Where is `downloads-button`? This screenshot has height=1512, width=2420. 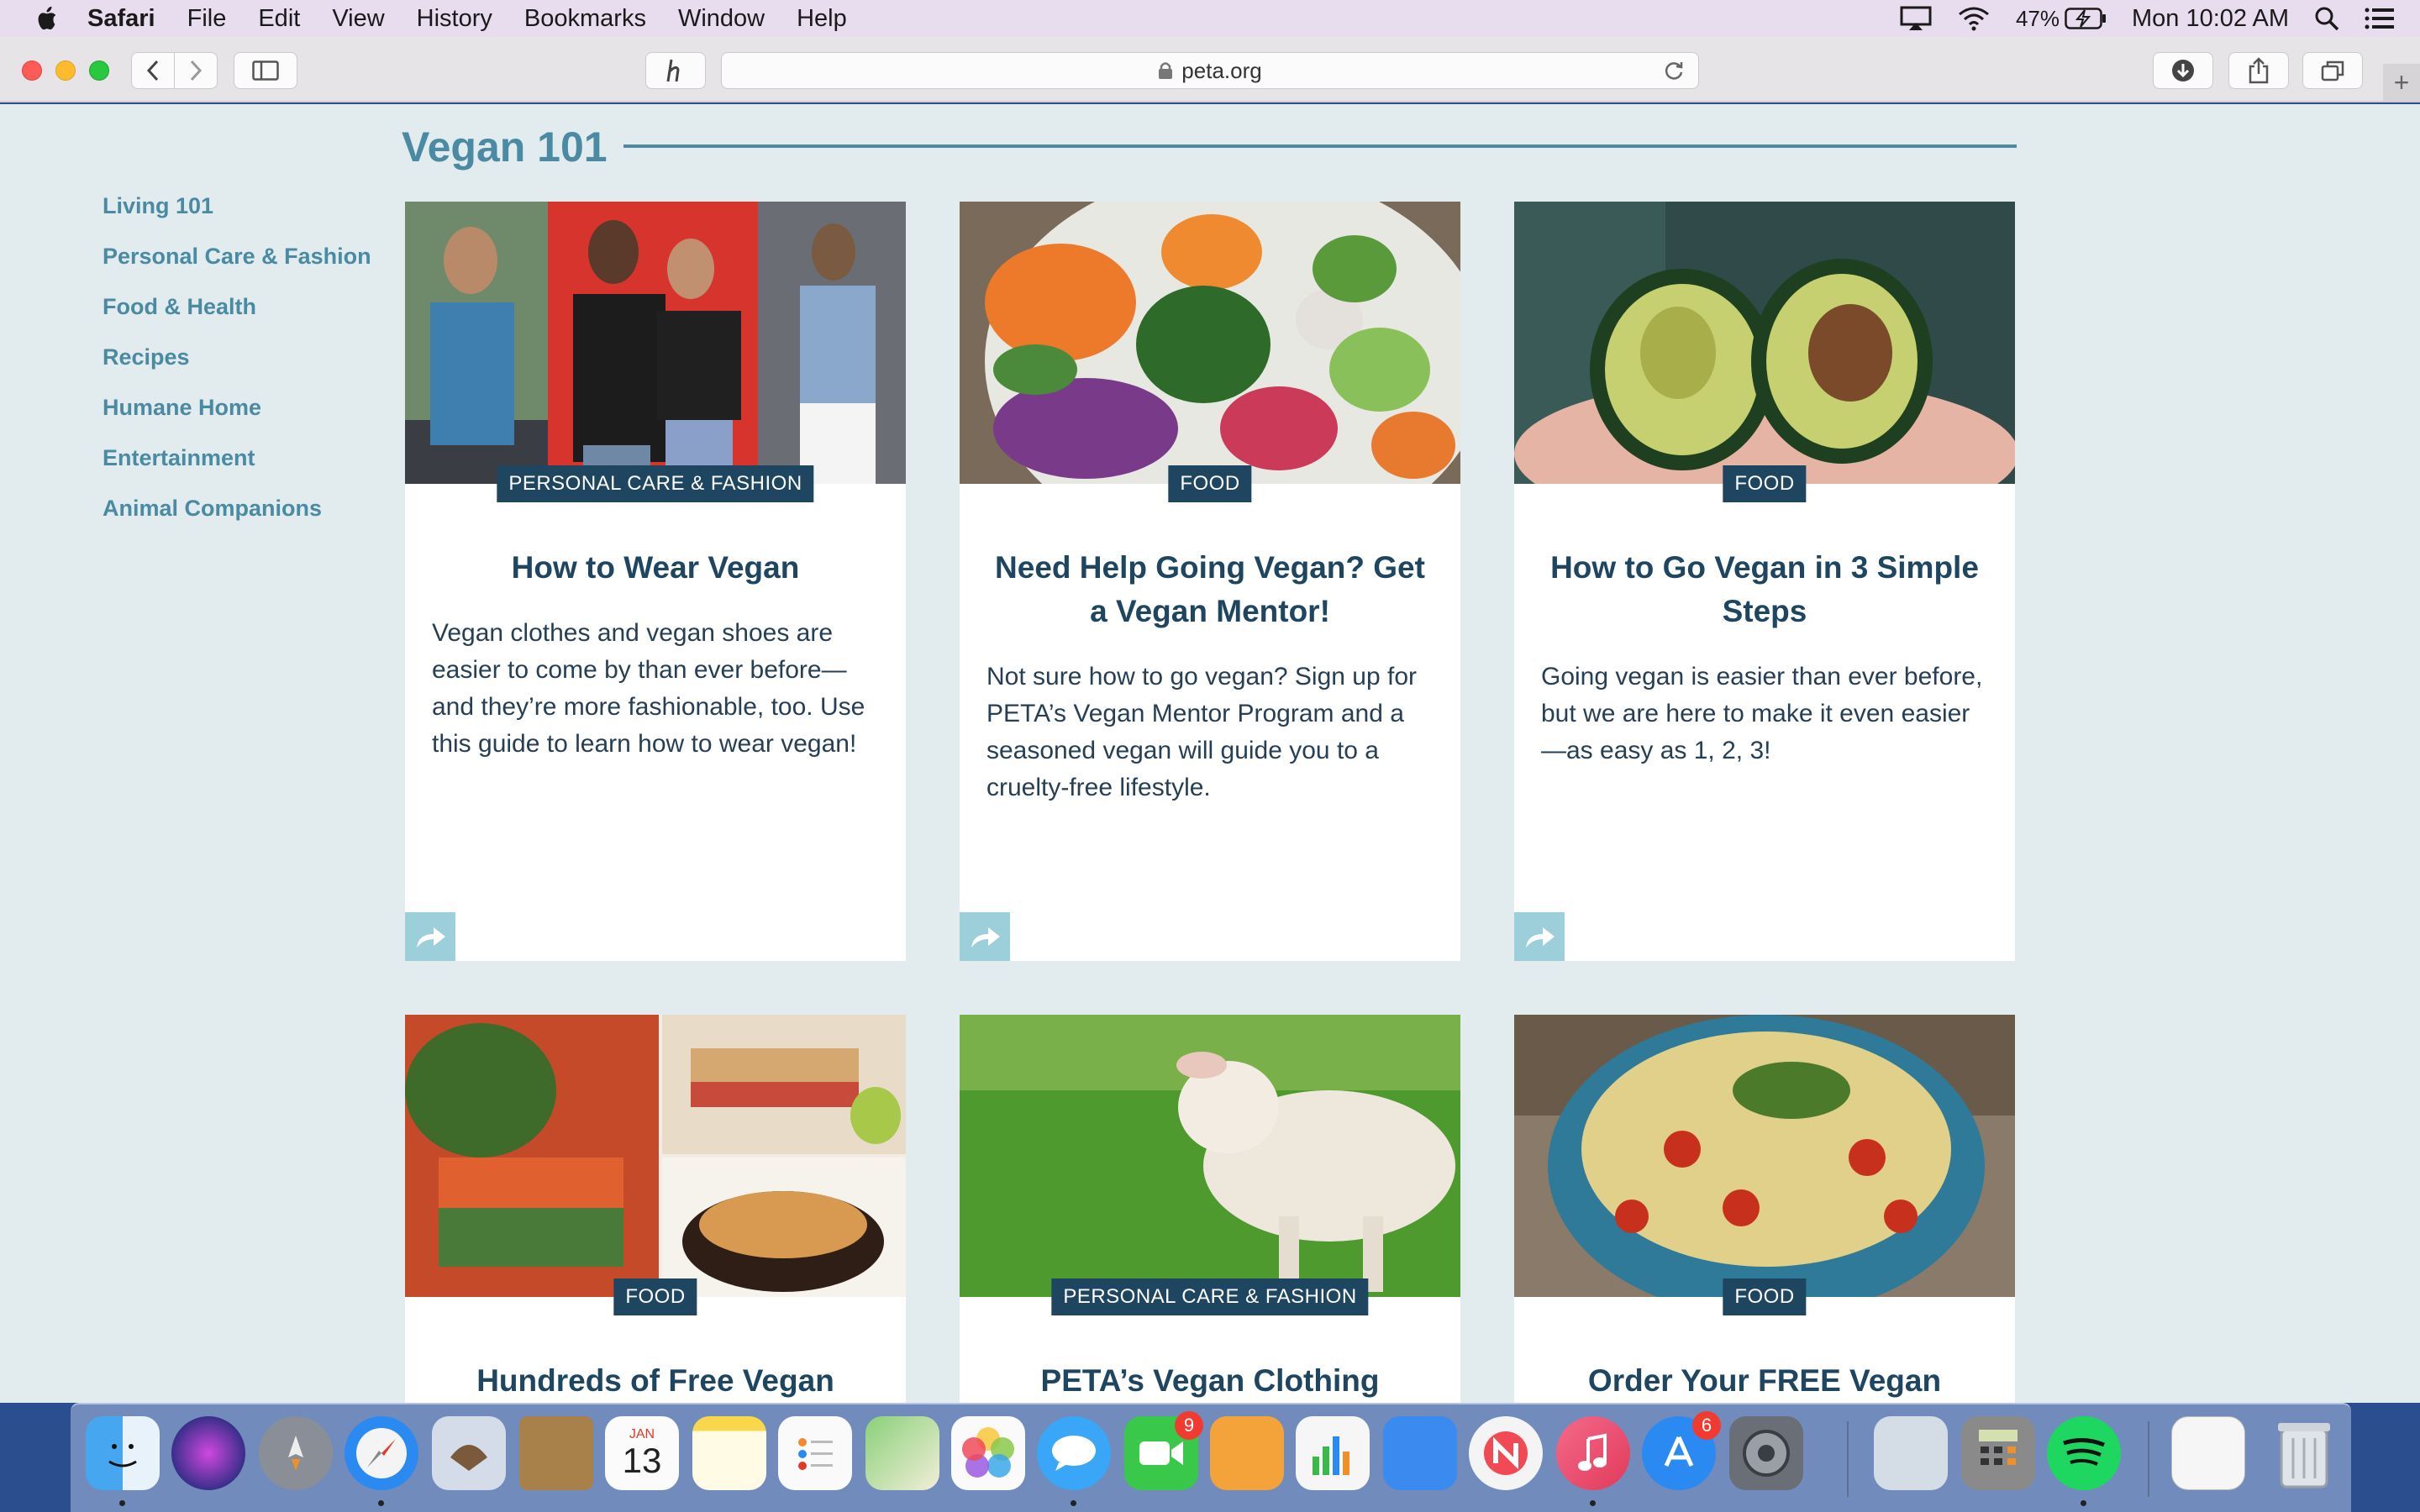 downloads-button is located at coordinates (2183, 70).